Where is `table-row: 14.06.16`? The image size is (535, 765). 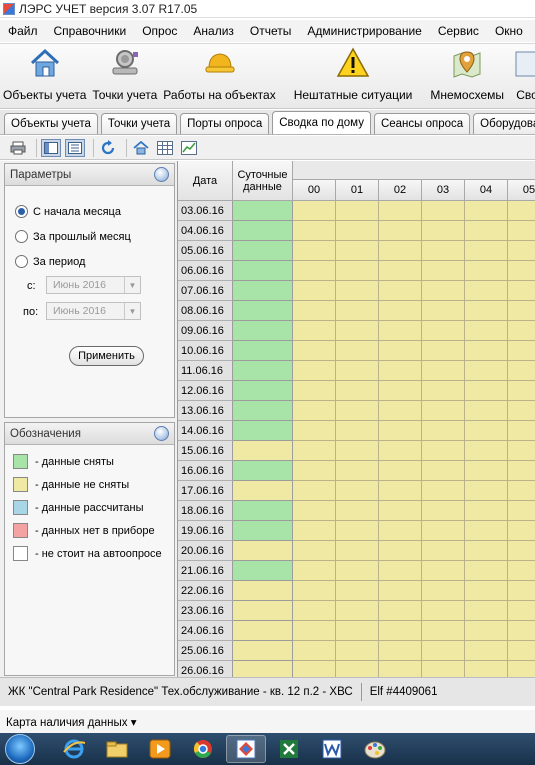 table-row: 14.06.16 is located at coordinates (356, 431).